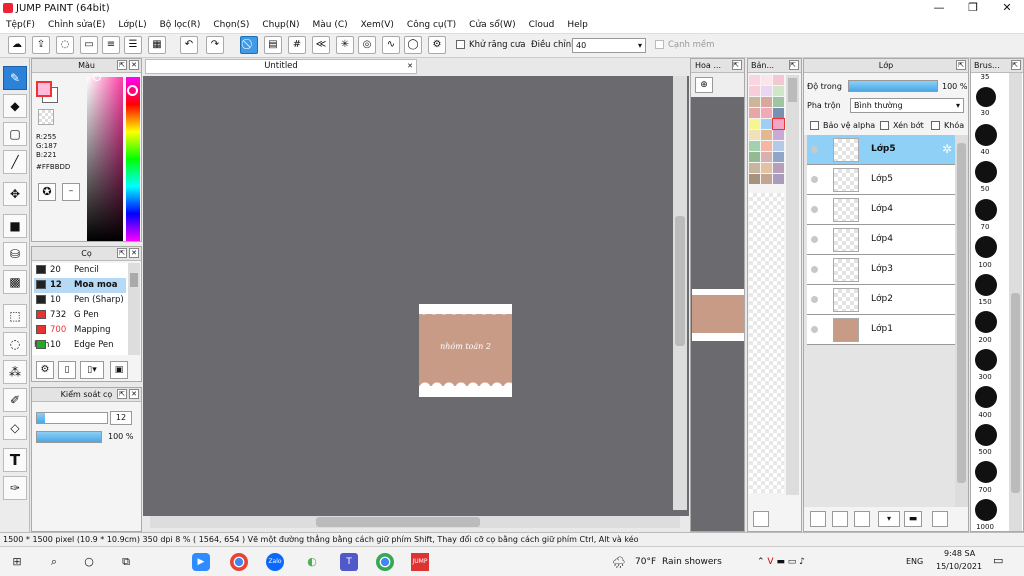 Image resolution: width=1024 pixels, height=576 pixels. Describe the element at coordinates (761, 519) in the screenshot. I see `new-palette-icon` at that location.